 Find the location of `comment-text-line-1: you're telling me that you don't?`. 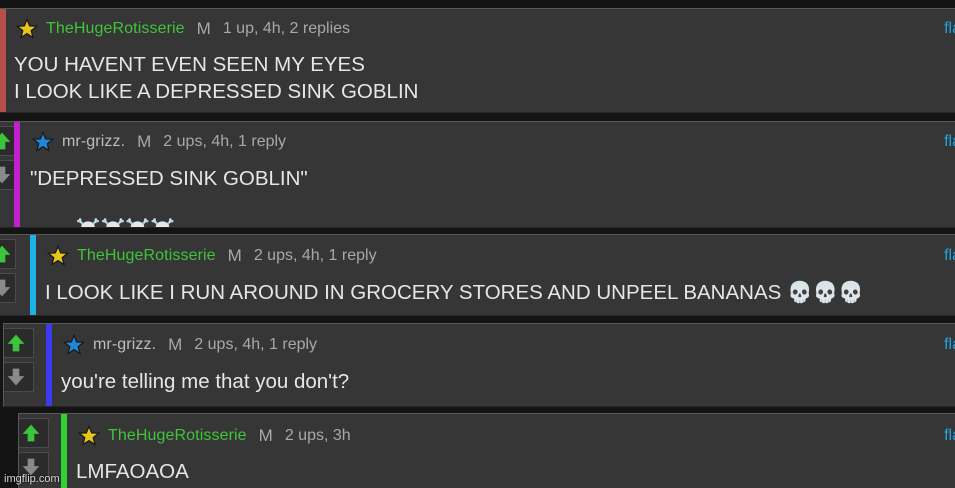

comment-text-line-1: you're telling me that you don't? is located at coordinates (205, 381).